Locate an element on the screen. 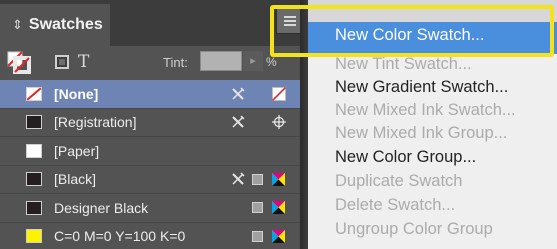 This screenshot has height=249, width=557. swatch-name: Designer Black is located at coordinates (101, 207).